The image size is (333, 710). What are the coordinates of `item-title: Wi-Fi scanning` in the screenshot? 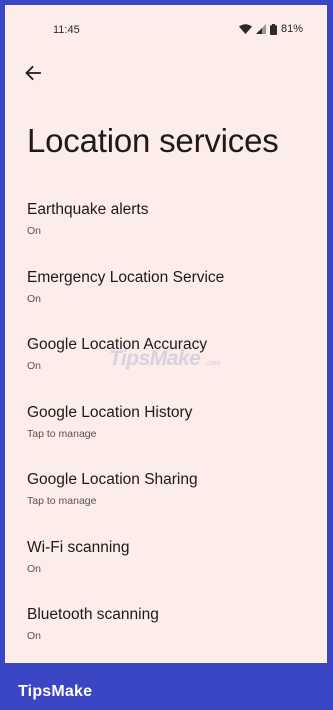 It's located at (78, 547).